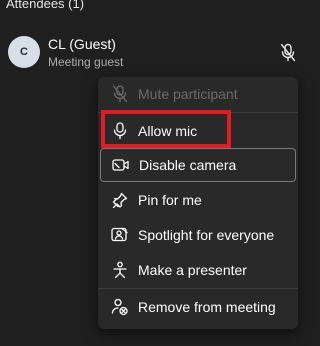  Describe the element at coordinates (86, 62) in the screenshot. I see `attendee-role: Meeting guest` at that location.